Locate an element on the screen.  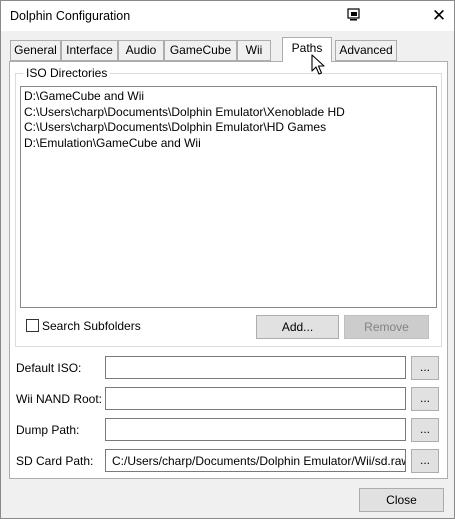
sd-card-path-label: SD Card Path: is located at coordinates (55, 461).